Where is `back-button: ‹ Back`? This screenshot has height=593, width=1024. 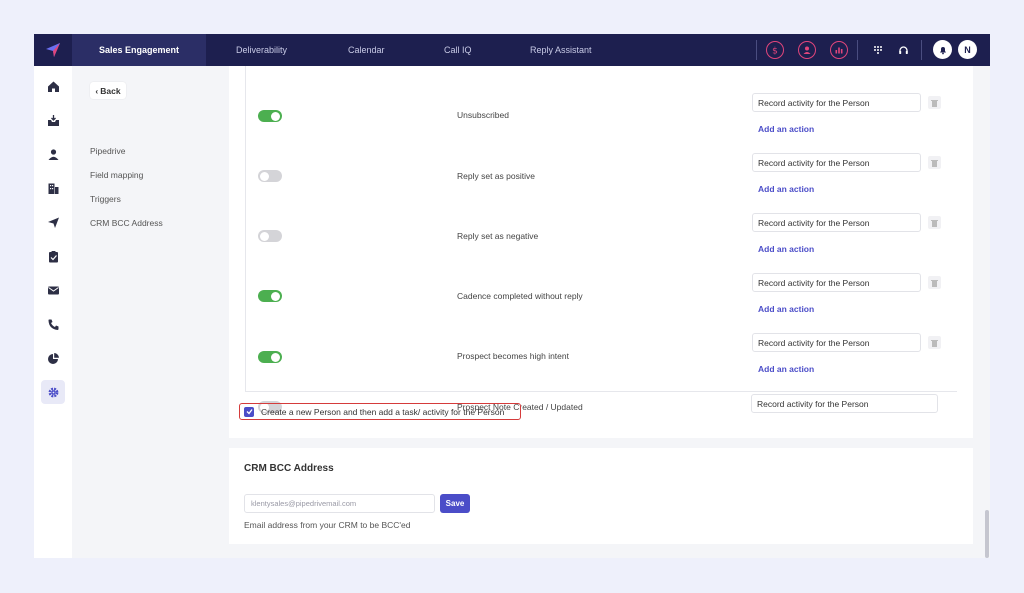 back-button: ‹ Back is located at coordinates (108, 90).